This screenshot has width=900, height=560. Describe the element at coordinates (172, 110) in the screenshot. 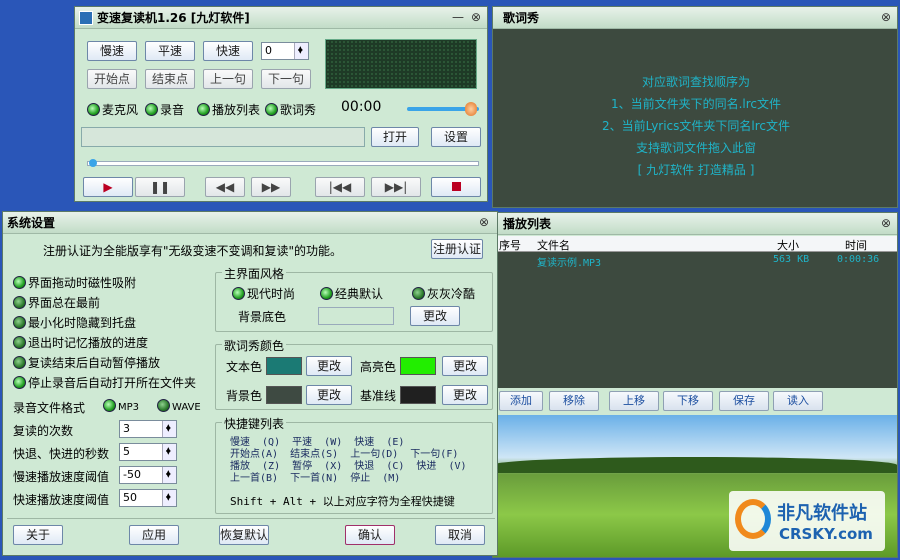

I see `record-label: 录音` at that location.